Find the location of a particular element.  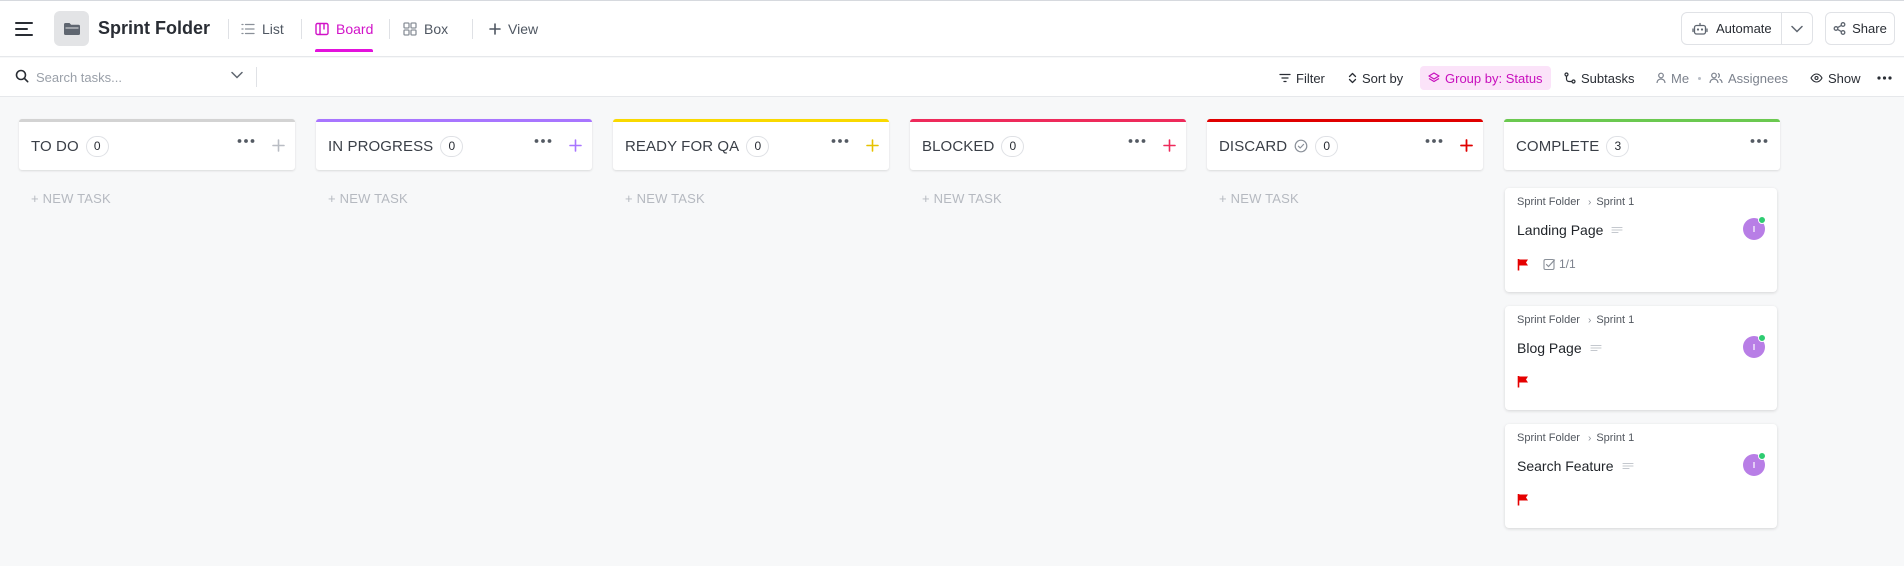

user-icon is located at coordinates (1661, 78).